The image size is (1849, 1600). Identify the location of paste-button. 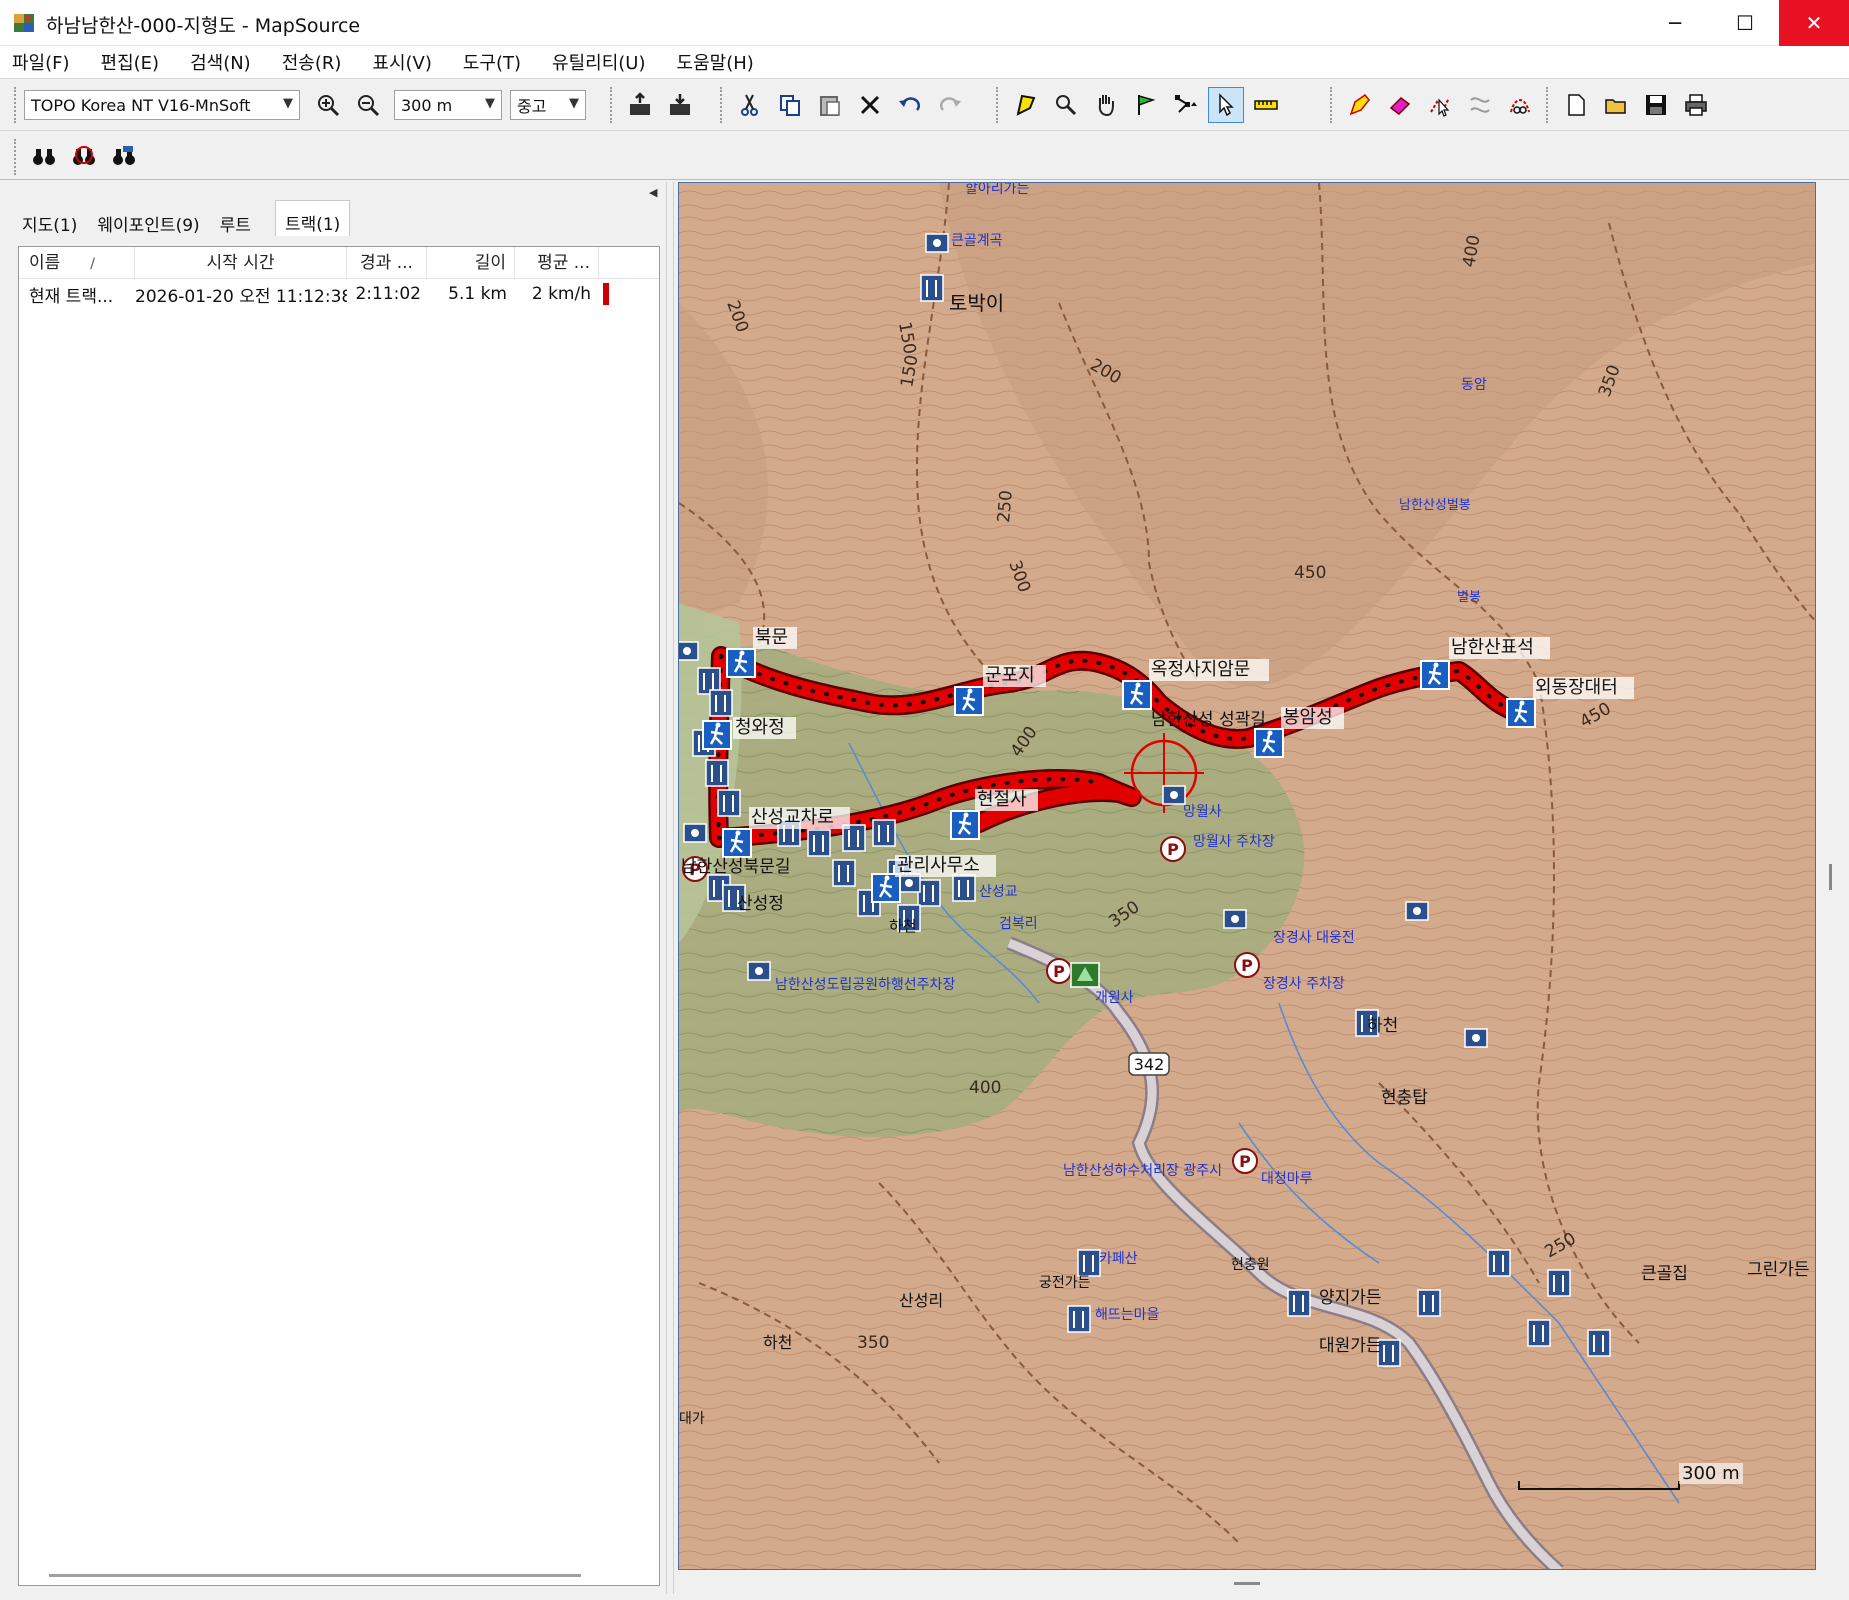
(830, 105).